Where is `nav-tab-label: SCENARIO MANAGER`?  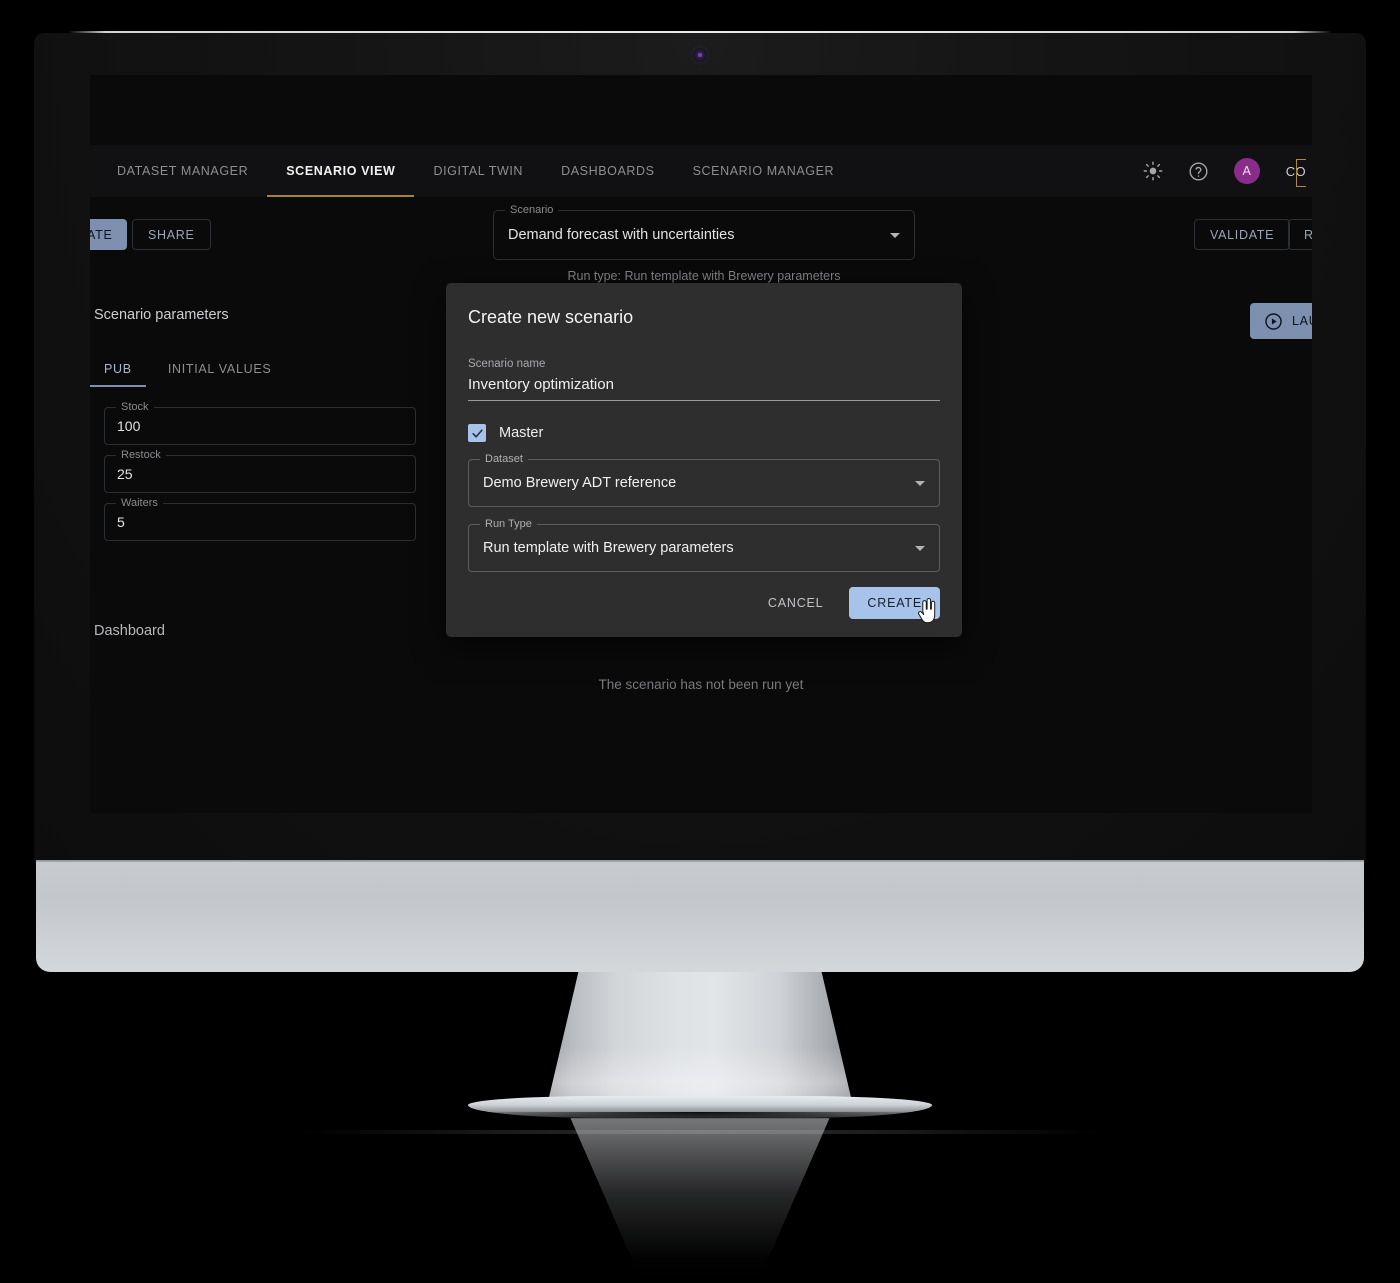
nav-tab-label: SCENARIO MANAGER is located at coordinates (763, 171).